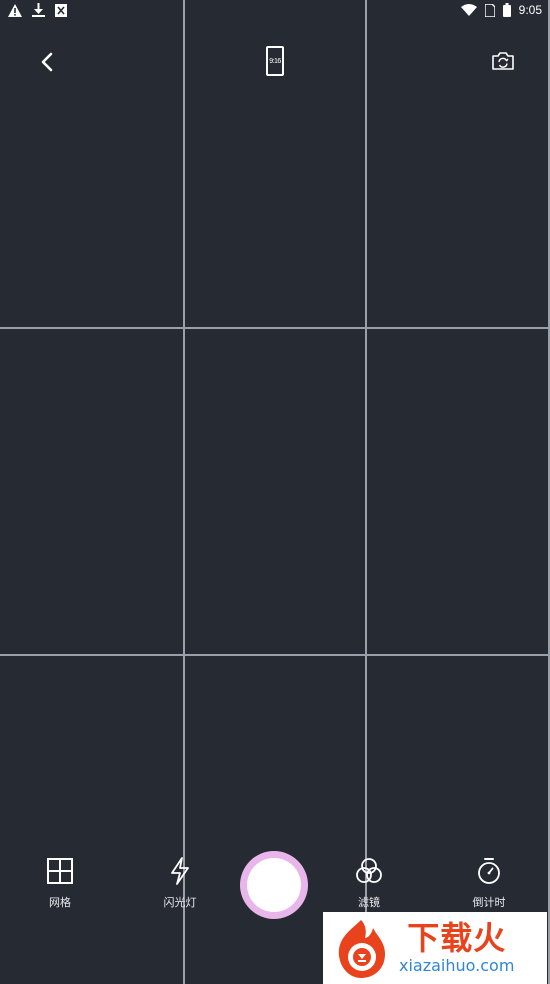 This screenshot has width=550, height=984. I want to click on filter-label: 滤镜, so click(369, 902).